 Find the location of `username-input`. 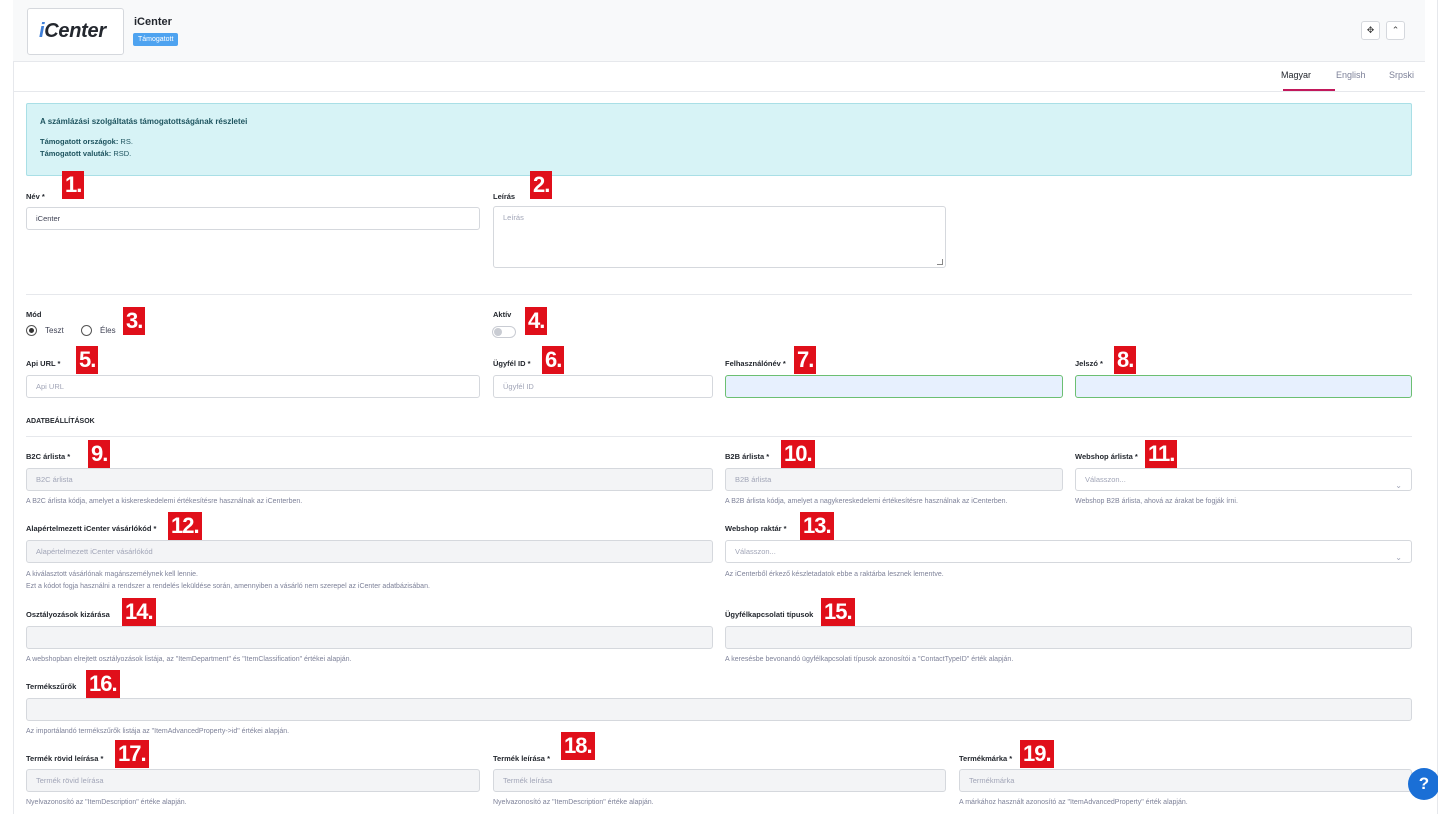

username-input is located at coordinates (894, 386).